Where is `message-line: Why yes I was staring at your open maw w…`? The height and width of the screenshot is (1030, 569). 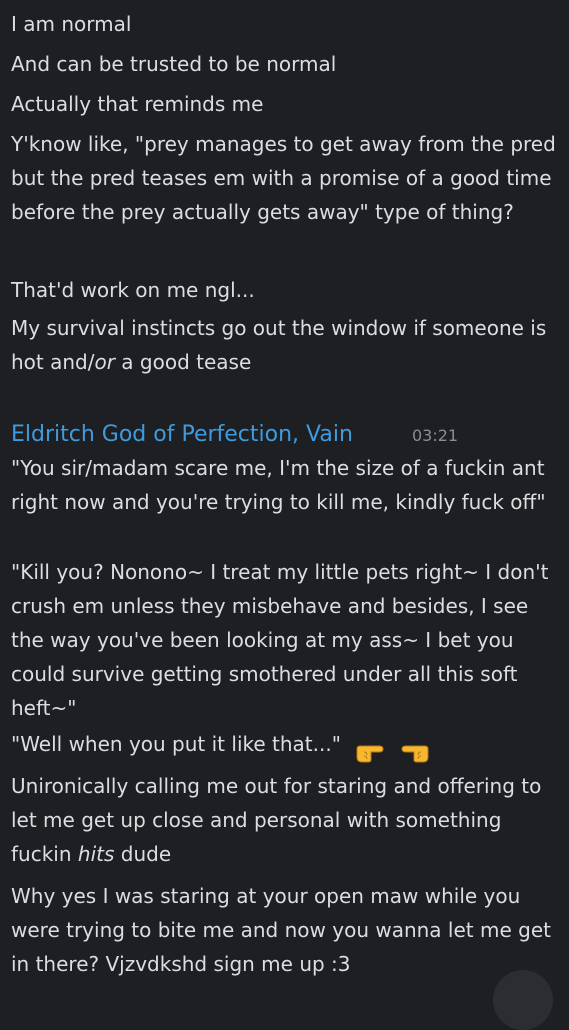
message-line: Why yes I was staring at your open maw w… is located at coordinates (281, 930).